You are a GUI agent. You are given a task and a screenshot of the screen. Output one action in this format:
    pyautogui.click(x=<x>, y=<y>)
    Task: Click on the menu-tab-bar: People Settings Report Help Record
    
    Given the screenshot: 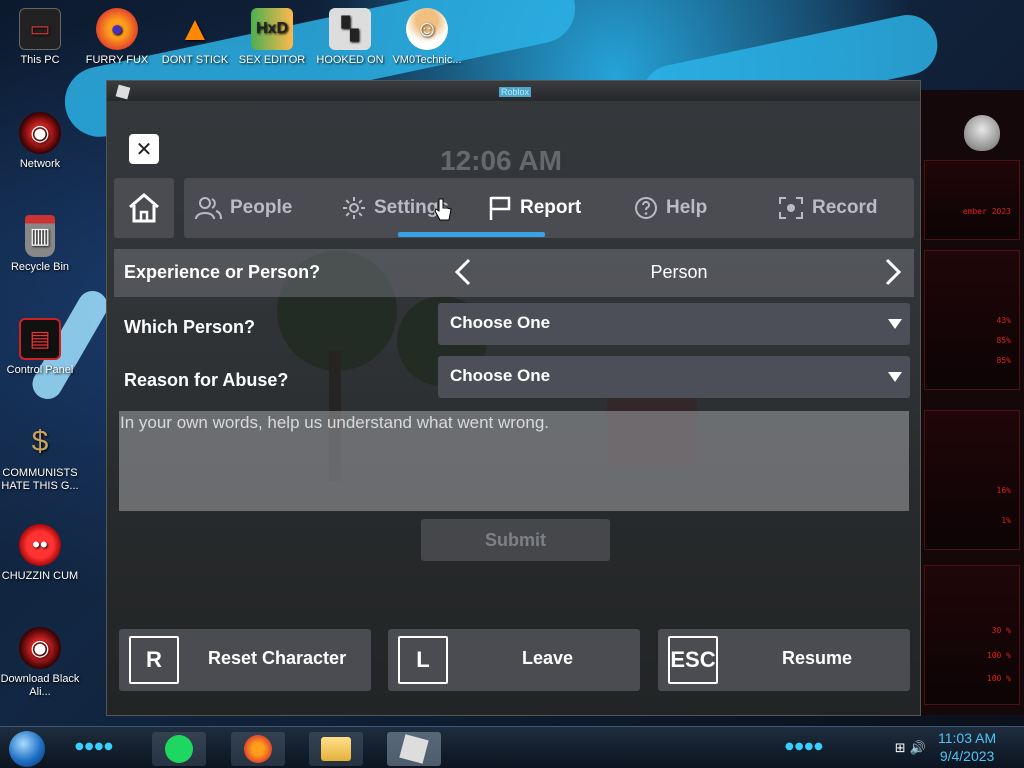 What is the action you would take?
    pyautogui.click(x=549, y=208)
    